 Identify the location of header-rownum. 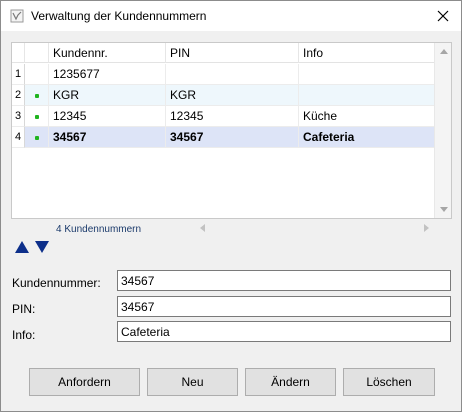
(18, 53).